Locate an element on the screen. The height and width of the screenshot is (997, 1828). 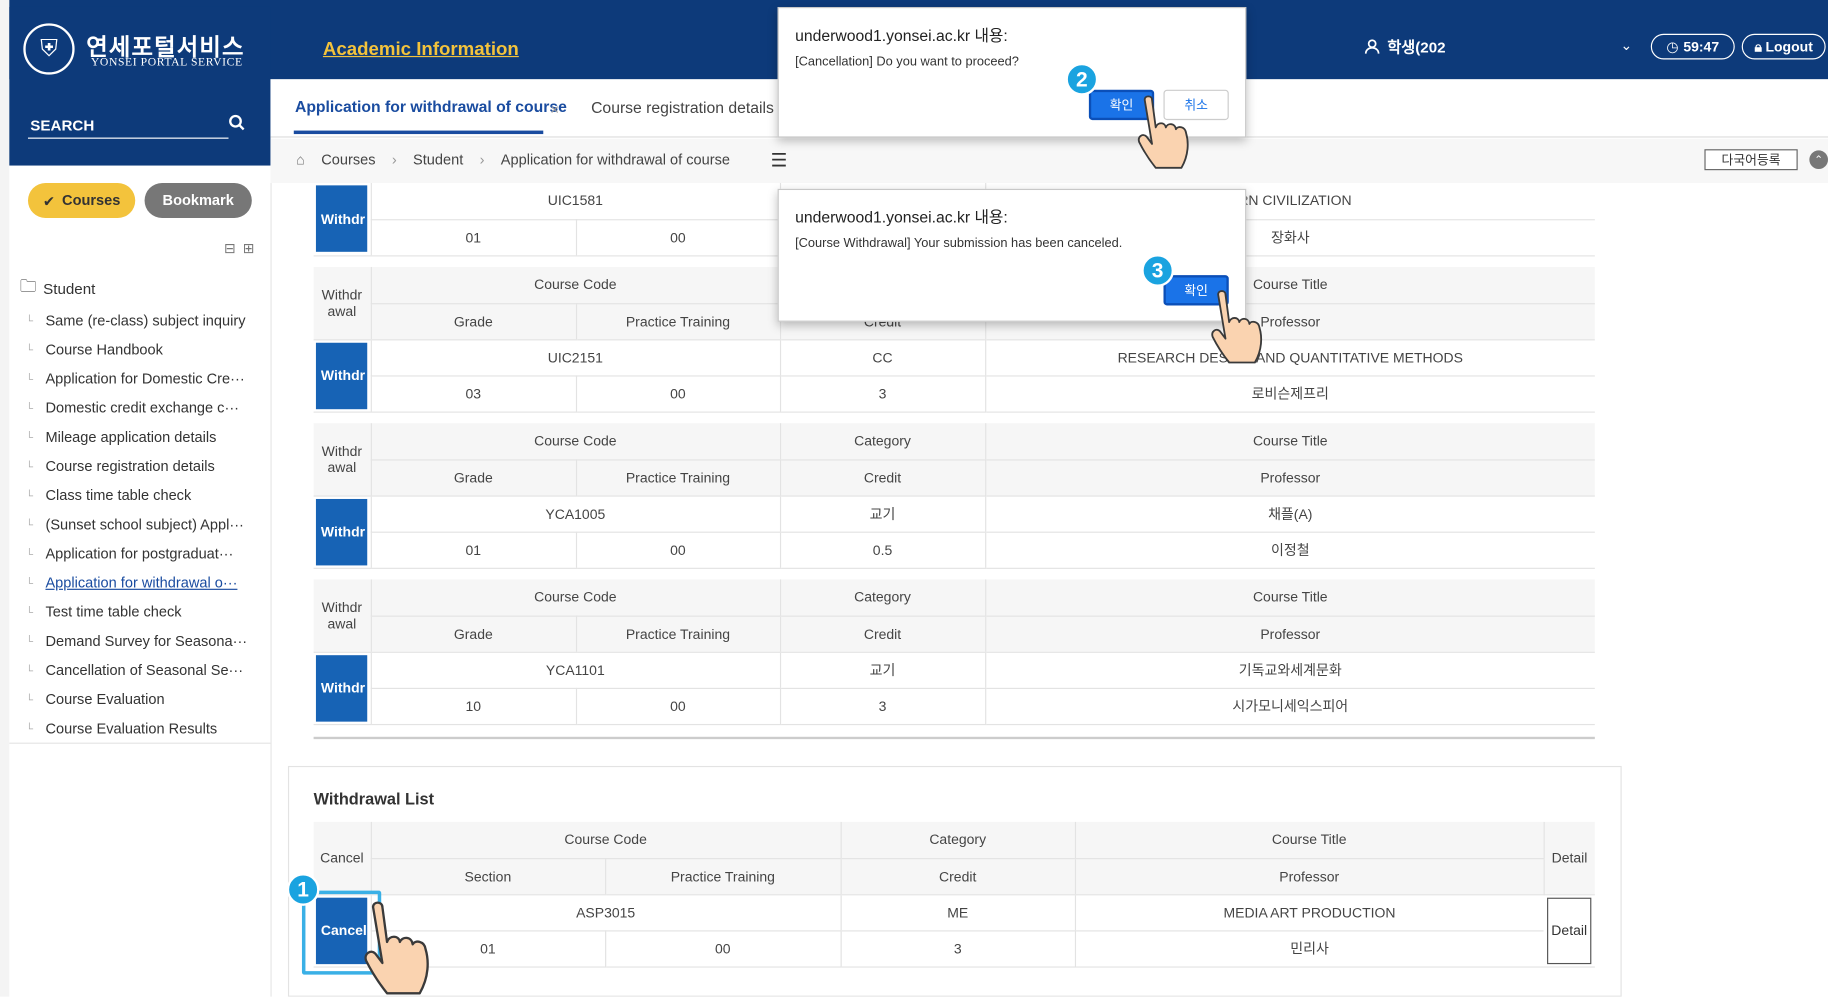
category-cell: CC is located at coordinates (882, 357).